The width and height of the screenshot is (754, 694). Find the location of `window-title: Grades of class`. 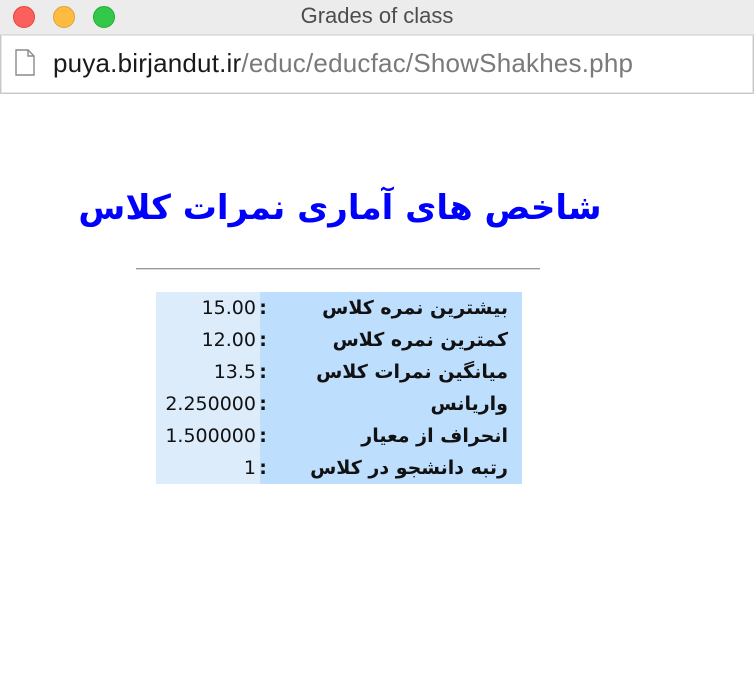

window-title: Grades of class is located at coordinates (377, 15).